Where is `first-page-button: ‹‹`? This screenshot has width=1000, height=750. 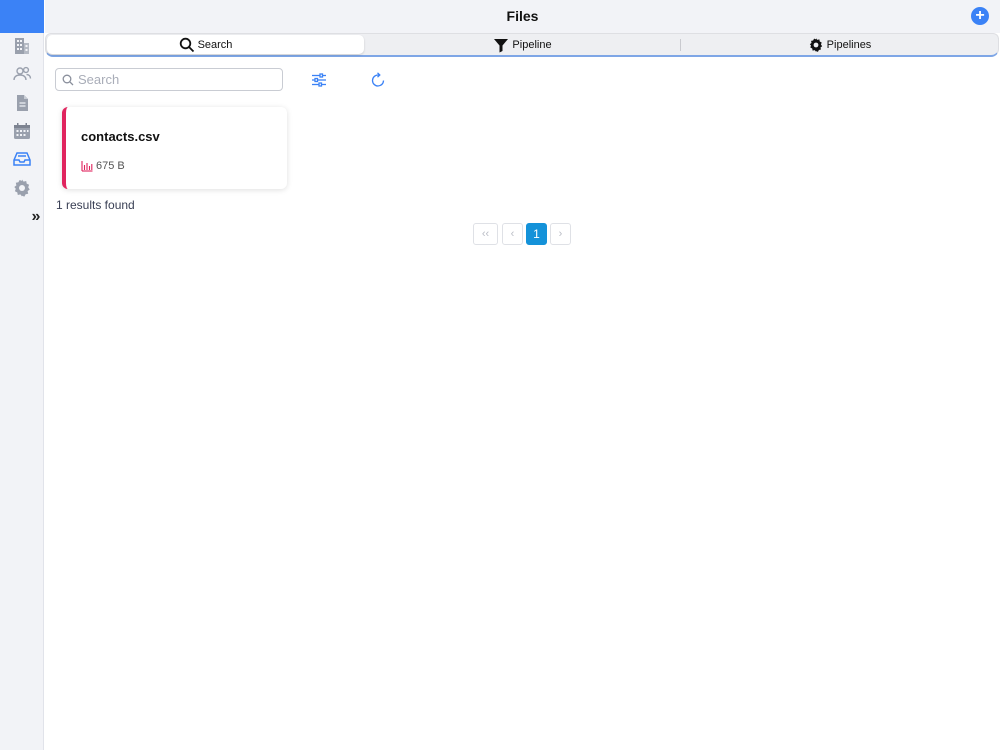 first-page-button: ‹‹ is located at coordinates (485, 234).